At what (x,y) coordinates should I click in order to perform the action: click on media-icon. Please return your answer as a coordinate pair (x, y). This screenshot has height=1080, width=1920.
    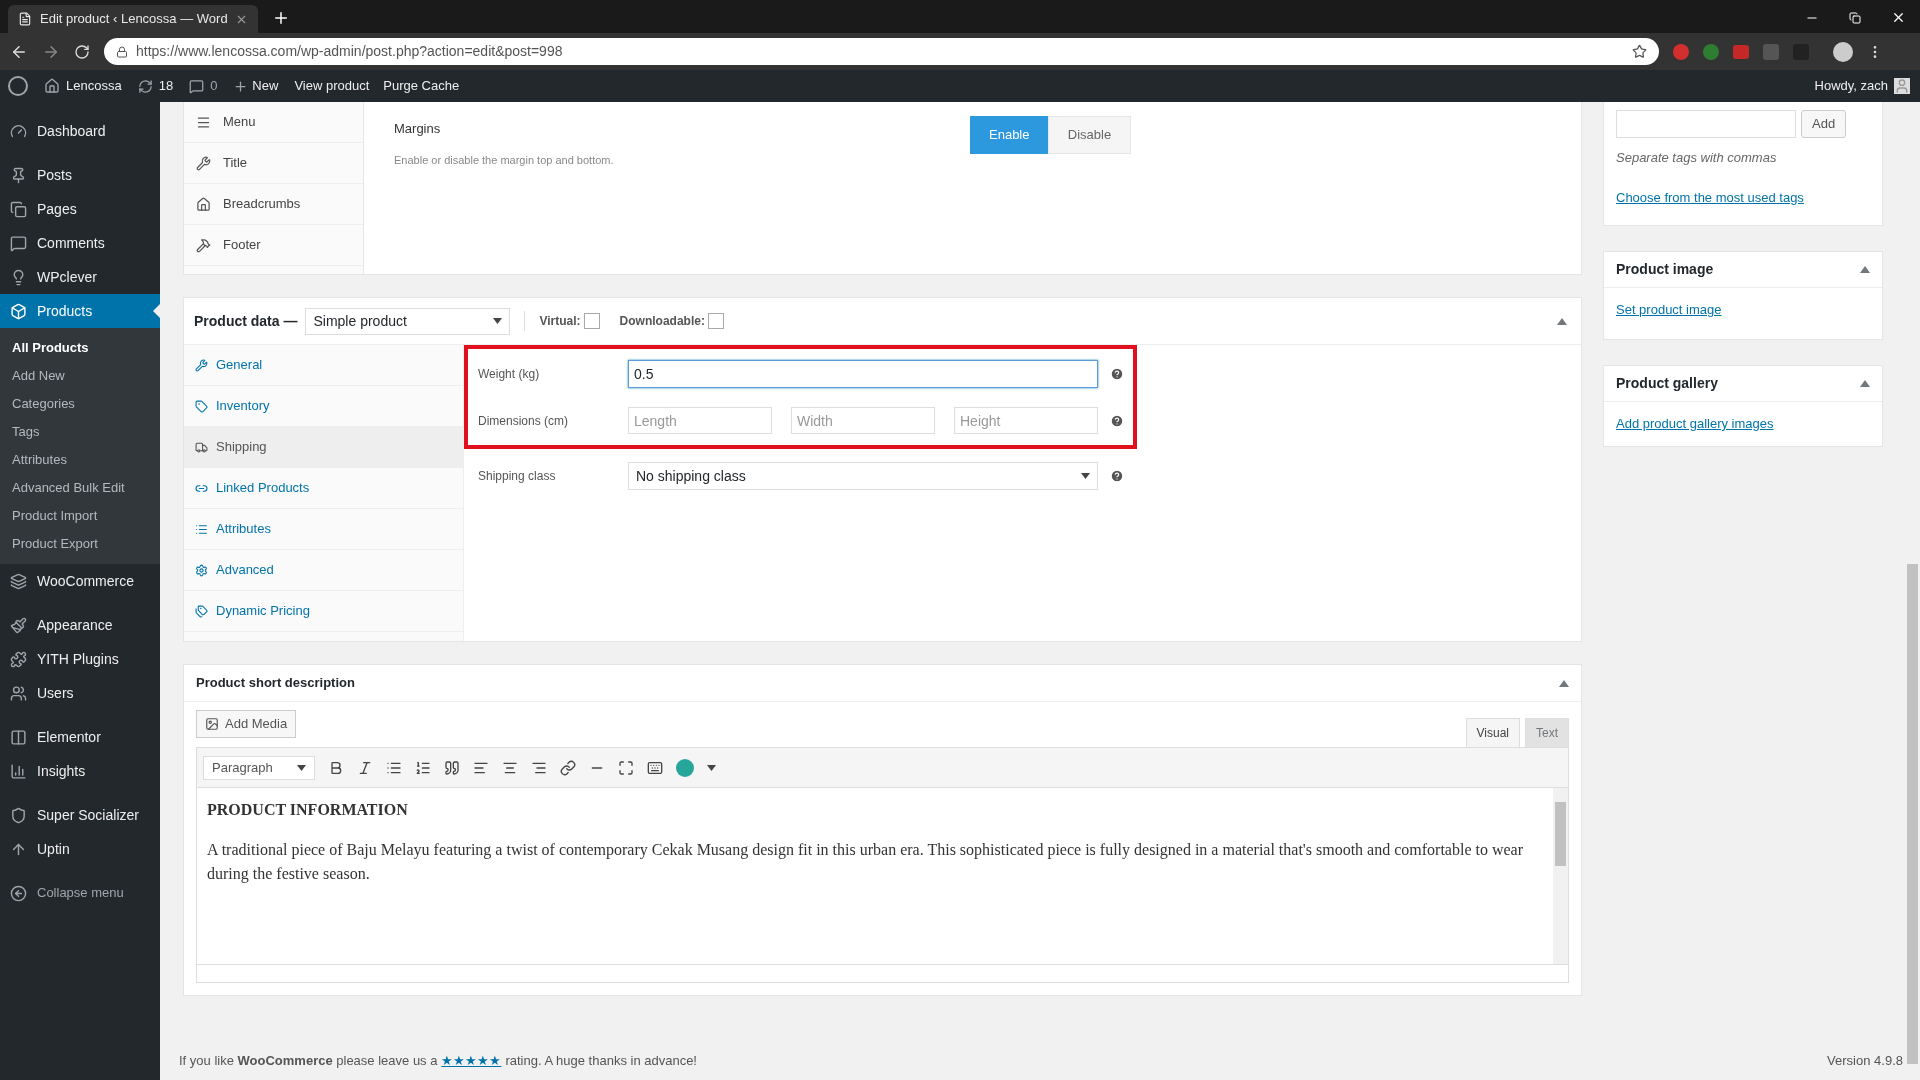
    Looking at the image, I should click on (212, 724).